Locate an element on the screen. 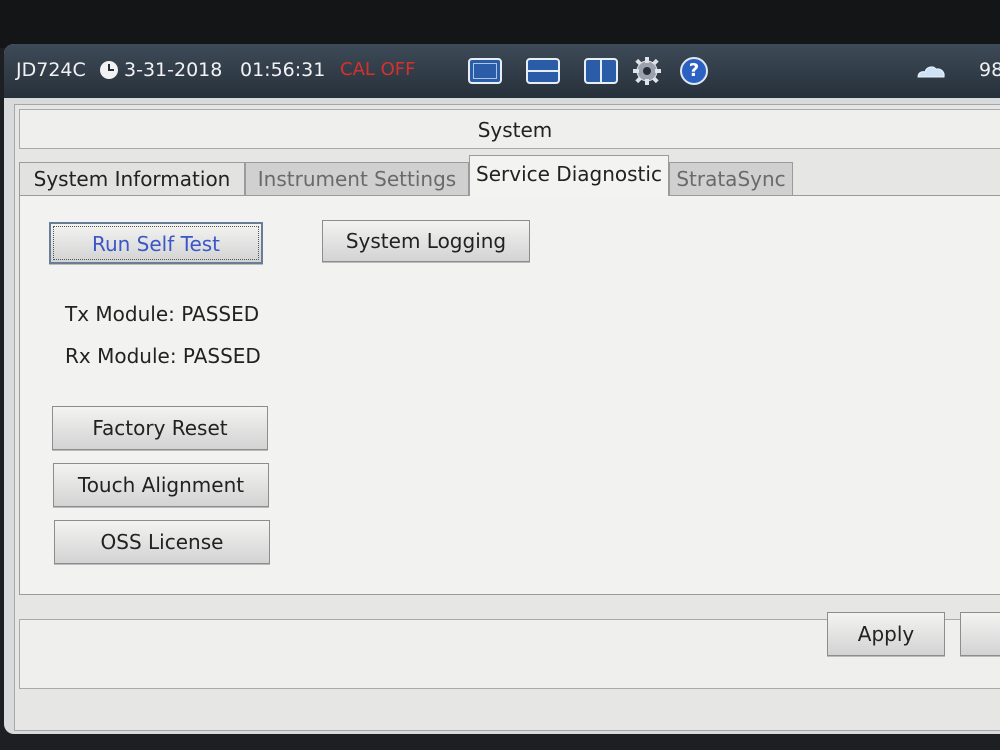 The height and width of the screenshot is (750, 1000). gear-icon is located at coordinates (647, 71).